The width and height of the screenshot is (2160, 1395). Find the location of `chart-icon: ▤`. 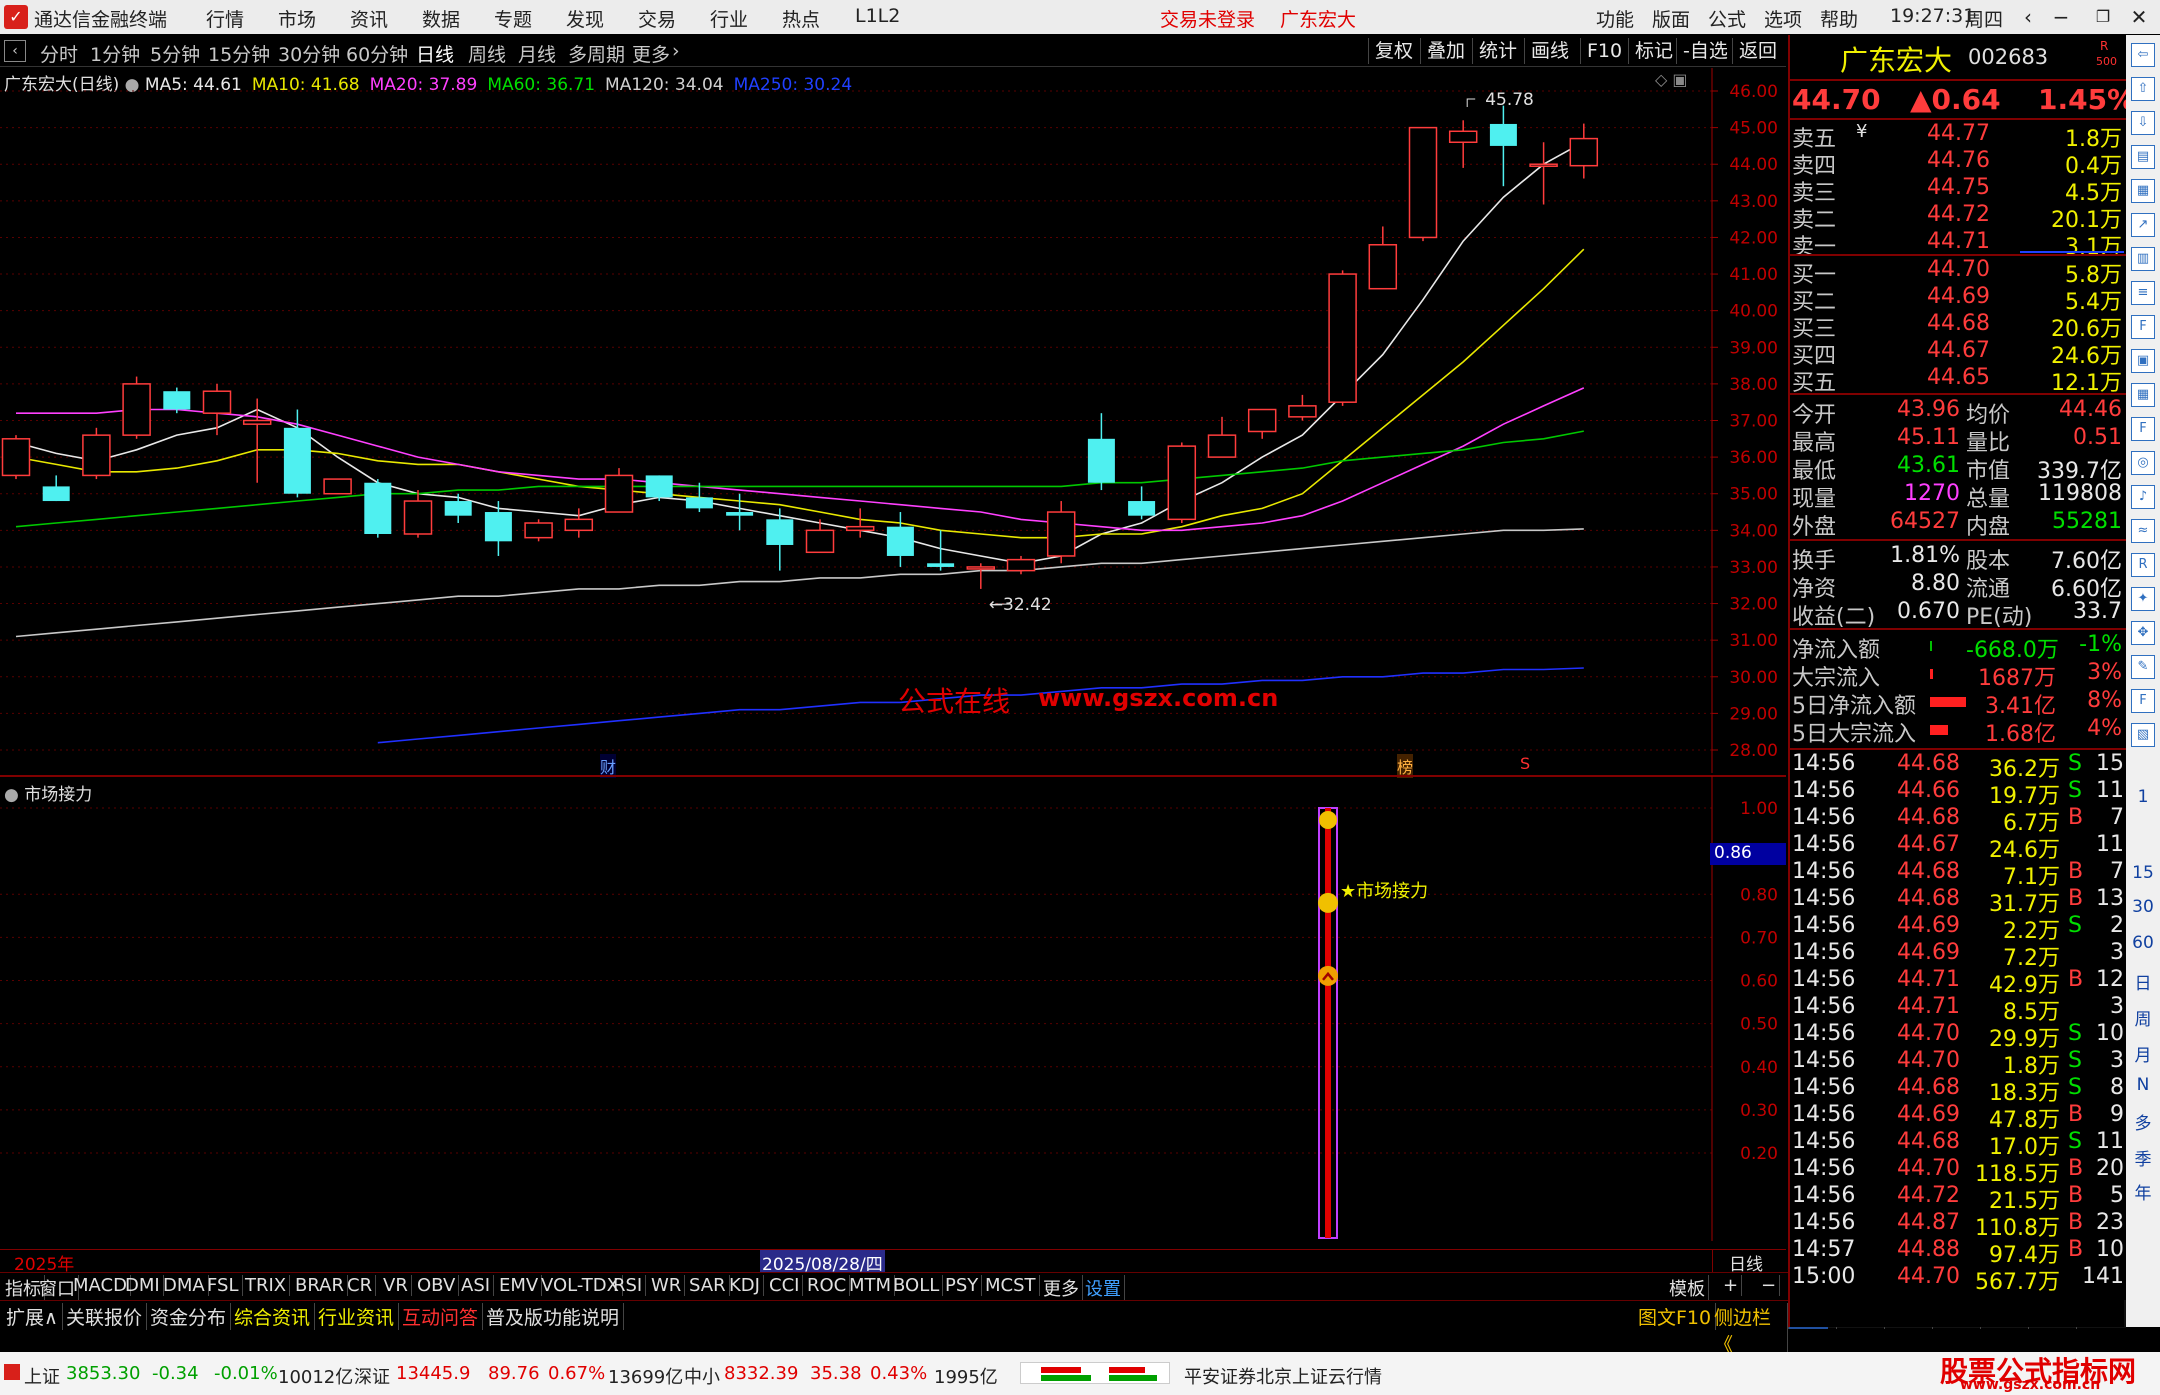

chart-icon: ▤ is located at coordinates (2143, 157).